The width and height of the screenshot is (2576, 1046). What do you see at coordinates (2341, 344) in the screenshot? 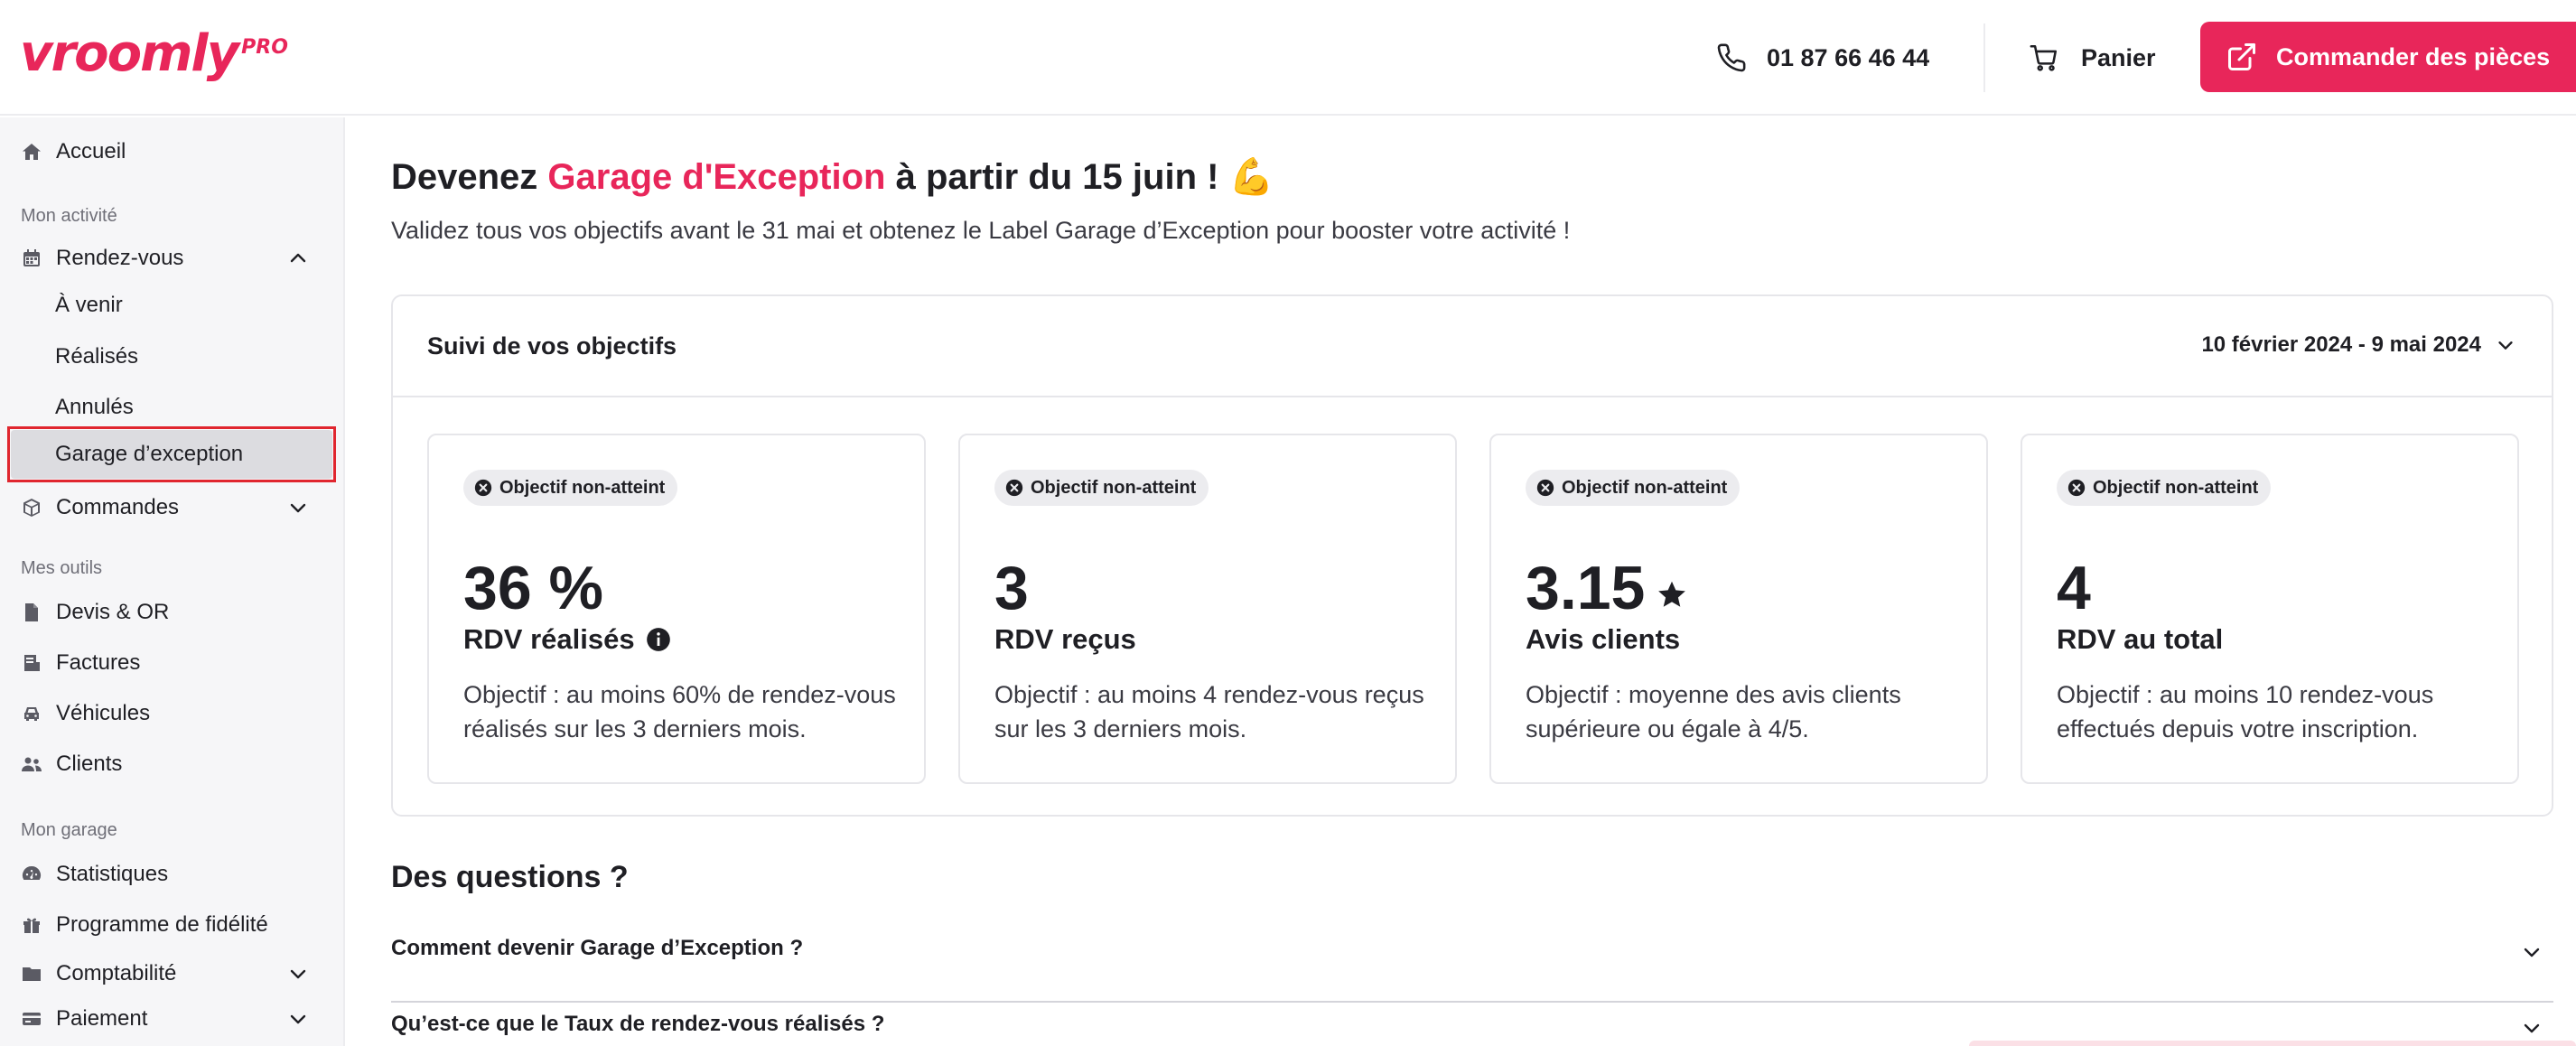
I see `date-range-label: 10 février 2024 - 9 mai 2024` at bounding box center [2341, 344].